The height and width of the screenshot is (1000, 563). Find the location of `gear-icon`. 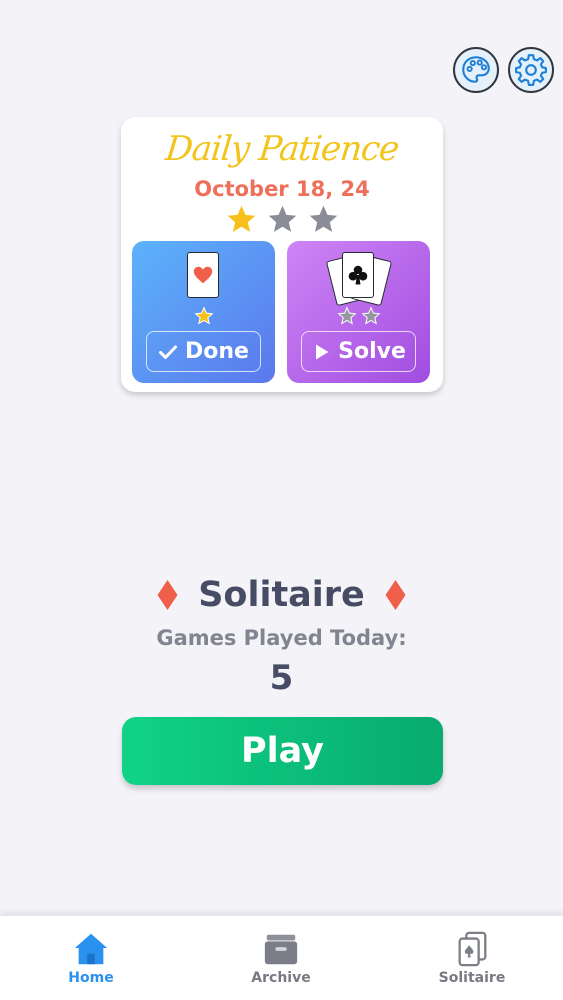

gear-icon is located at coordinates (531, 70).